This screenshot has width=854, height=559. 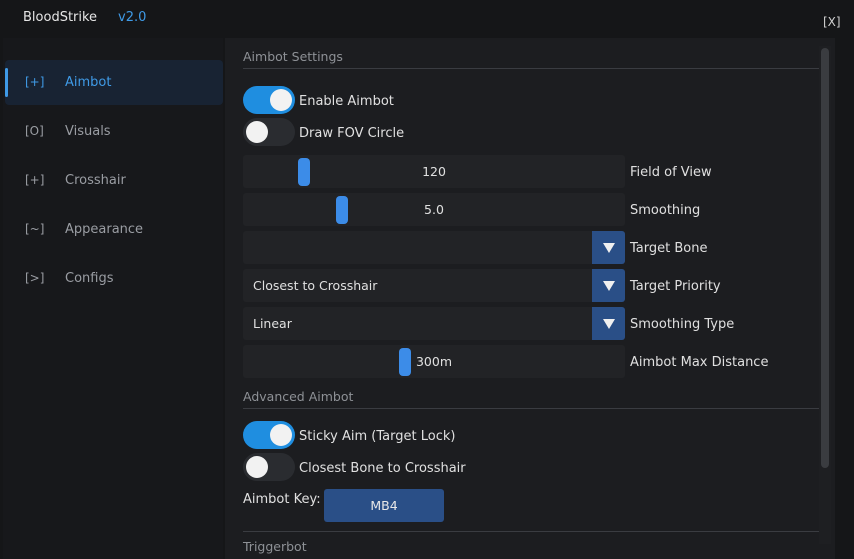 I want to click on section-title-advanced-aimbot: Advanced Aimbot, so click(x=298, y=396).